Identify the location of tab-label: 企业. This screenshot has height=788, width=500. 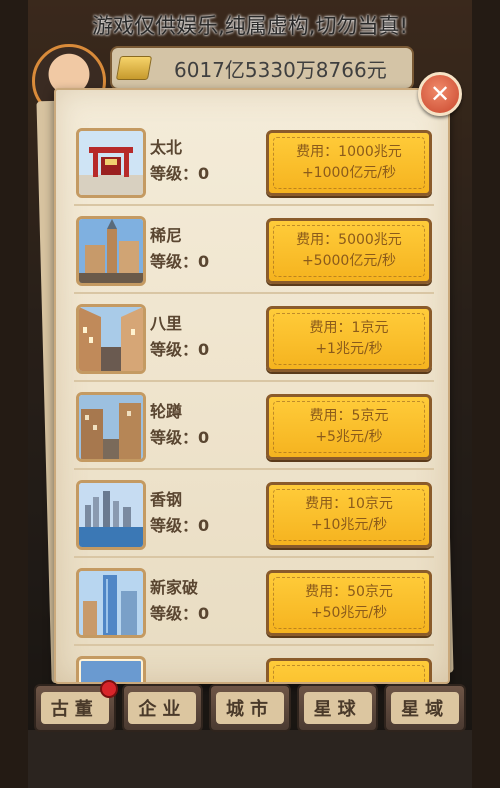
(162, 708).